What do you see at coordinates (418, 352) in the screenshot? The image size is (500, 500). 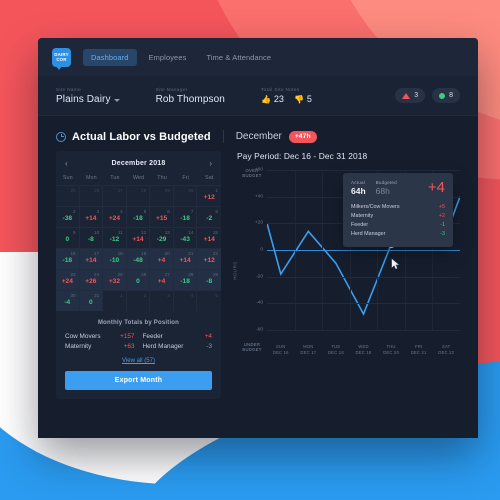 I see `x-tick-date: DEC 21` at bounding box center [418, 352].